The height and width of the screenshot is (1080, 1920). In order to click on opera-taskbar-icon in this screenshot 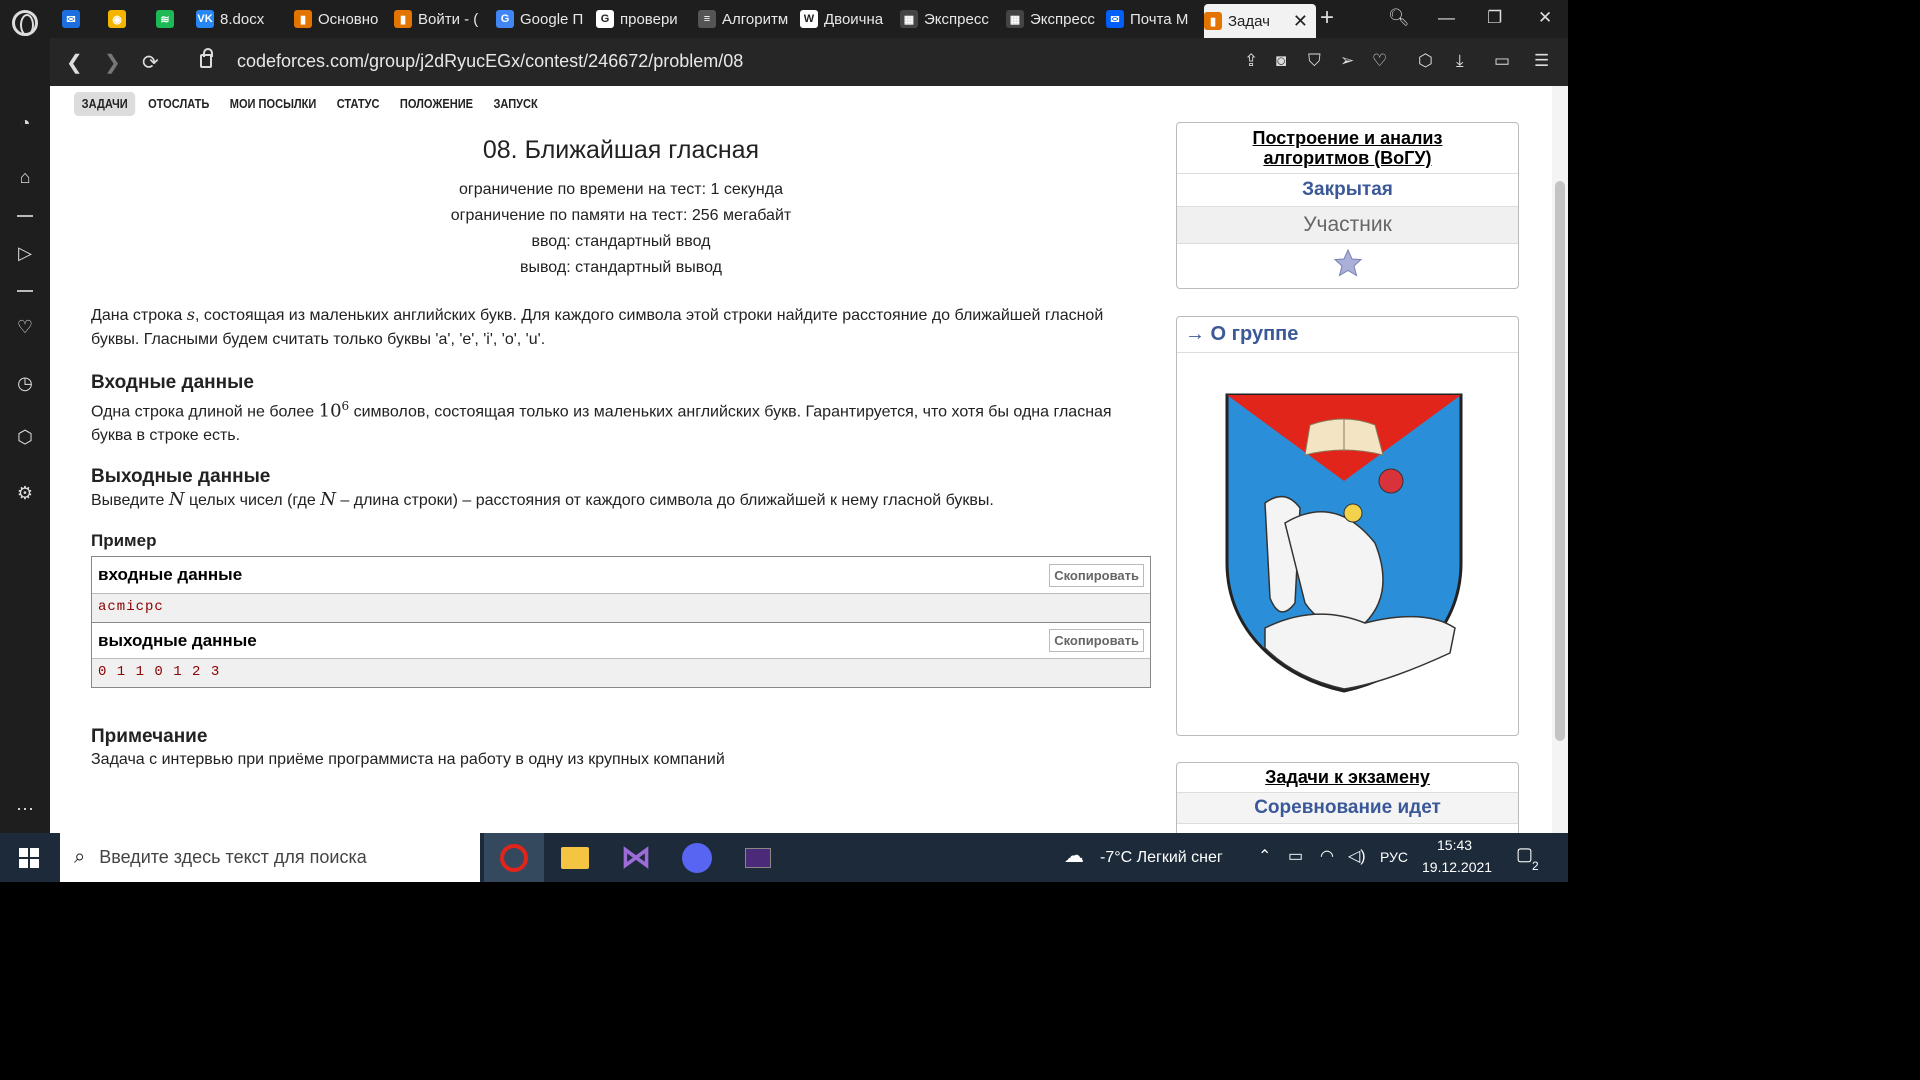, I will do `click(514, 857)`.